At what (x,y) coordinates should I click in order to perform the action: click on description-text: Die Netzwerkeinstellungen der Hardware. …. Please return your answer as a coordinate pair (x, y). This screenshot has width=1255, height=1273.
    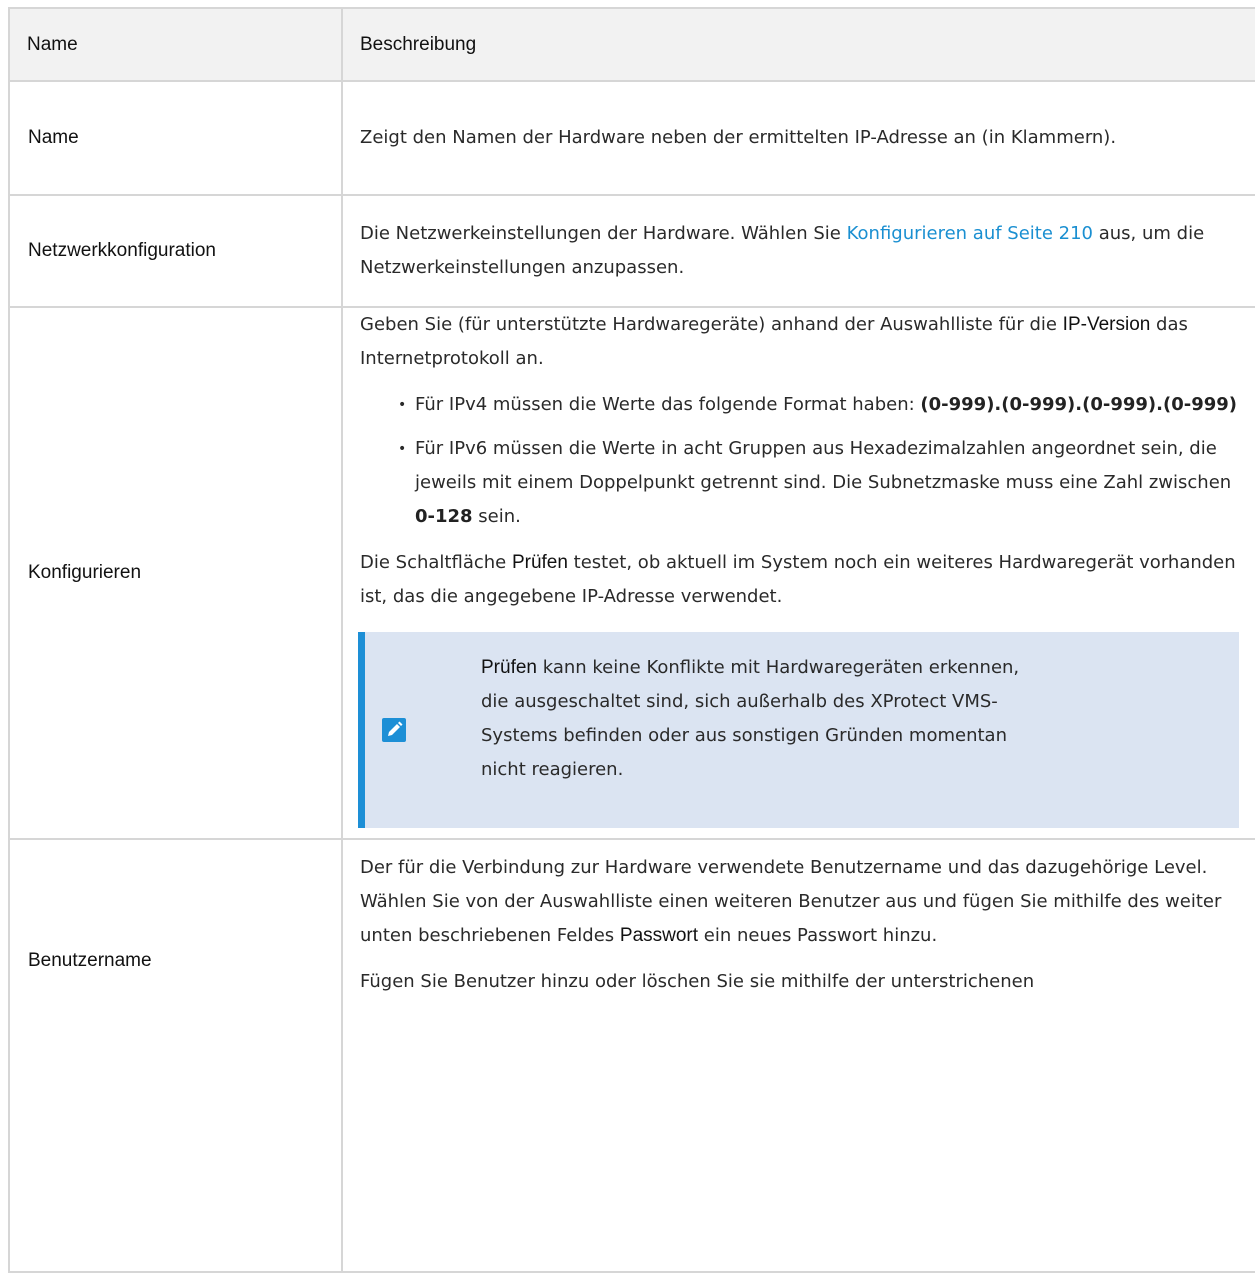
    Looking at the image, I should click on (799, 251).